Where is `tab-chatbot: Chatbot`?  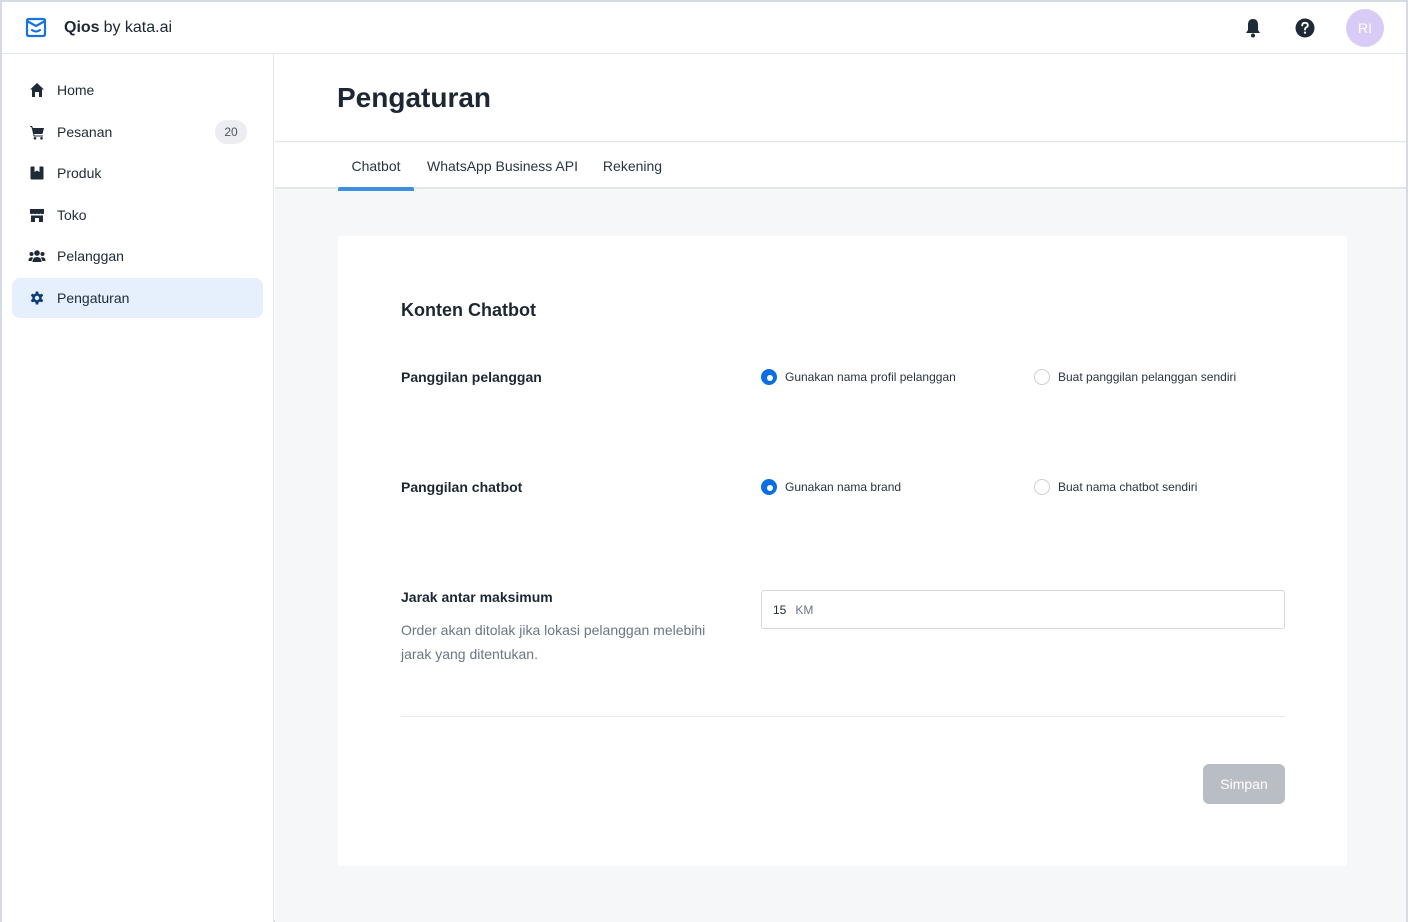
tab-chatbot: Chatbot is located at coordinates (376, 167).